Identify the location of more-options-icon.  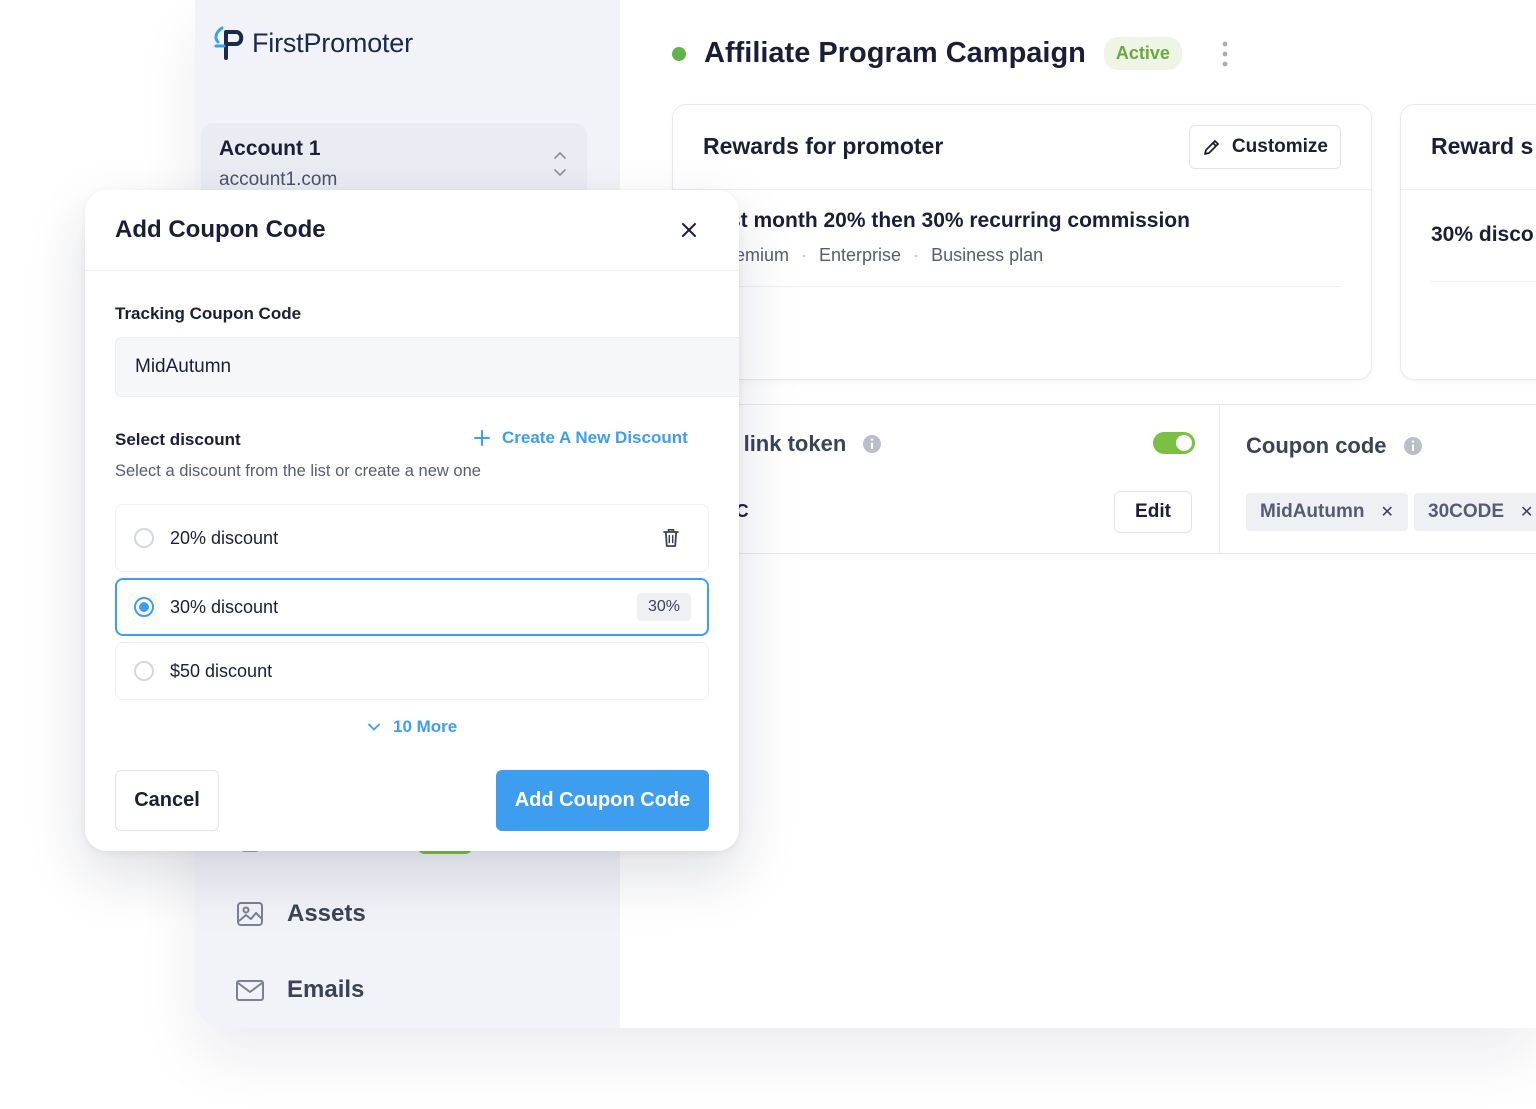
(1225, 54).